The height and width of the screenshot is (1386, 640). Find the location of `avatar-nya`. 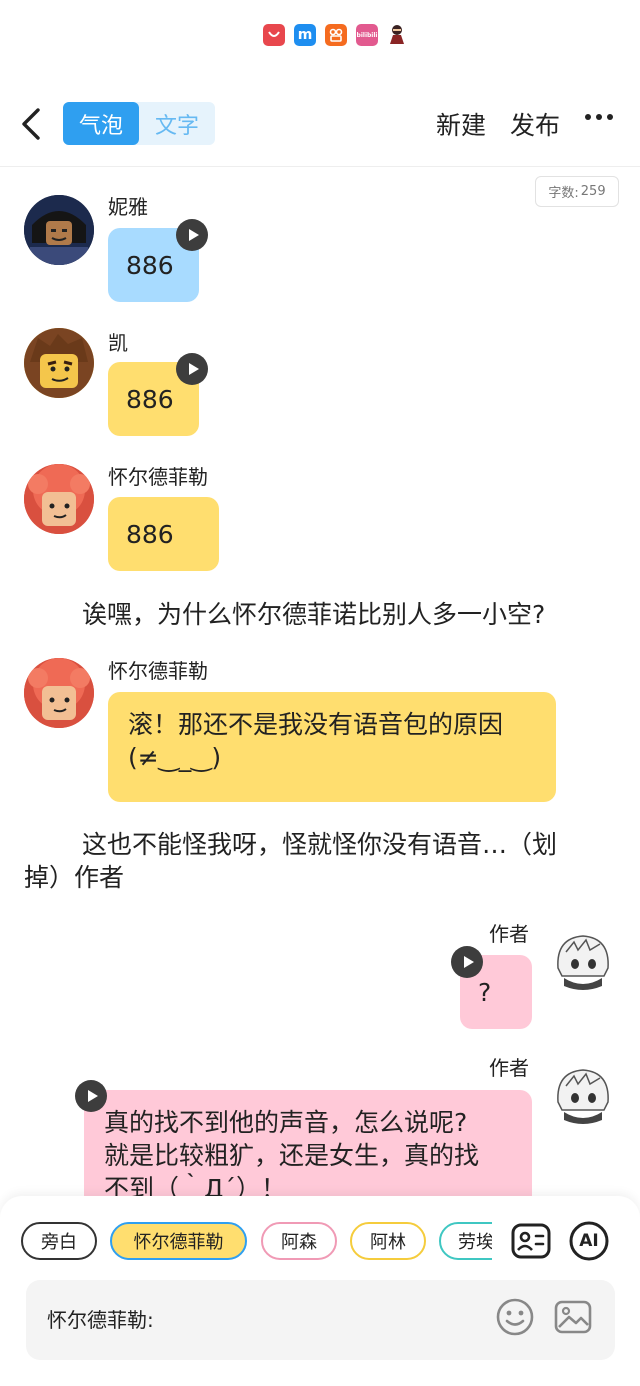

avatar-nya is located at coordinates (59, 230).